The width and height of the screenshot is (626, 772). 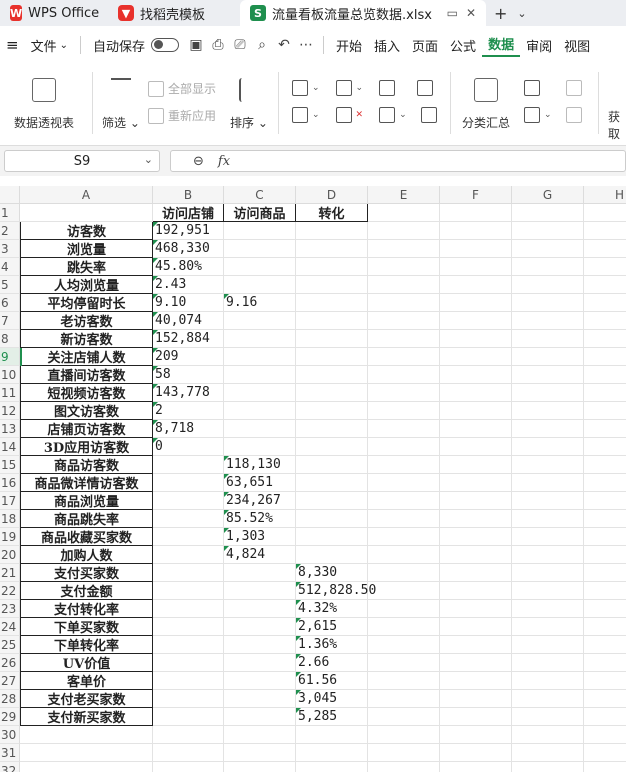 What do you see at coordinates (165, 45) in the screenshot?
I see `toggle-switch-icon` at bounding box center [165, 45].